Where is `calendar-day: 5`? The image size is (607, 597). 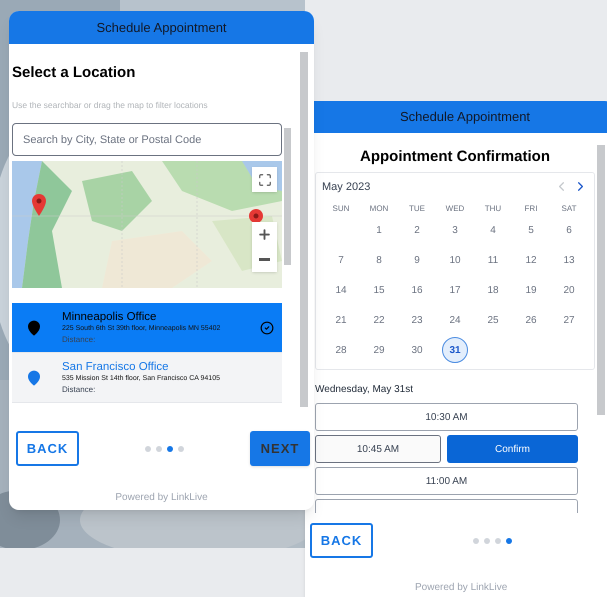 calendar-day: 5 is located at coordinates (531, 230).